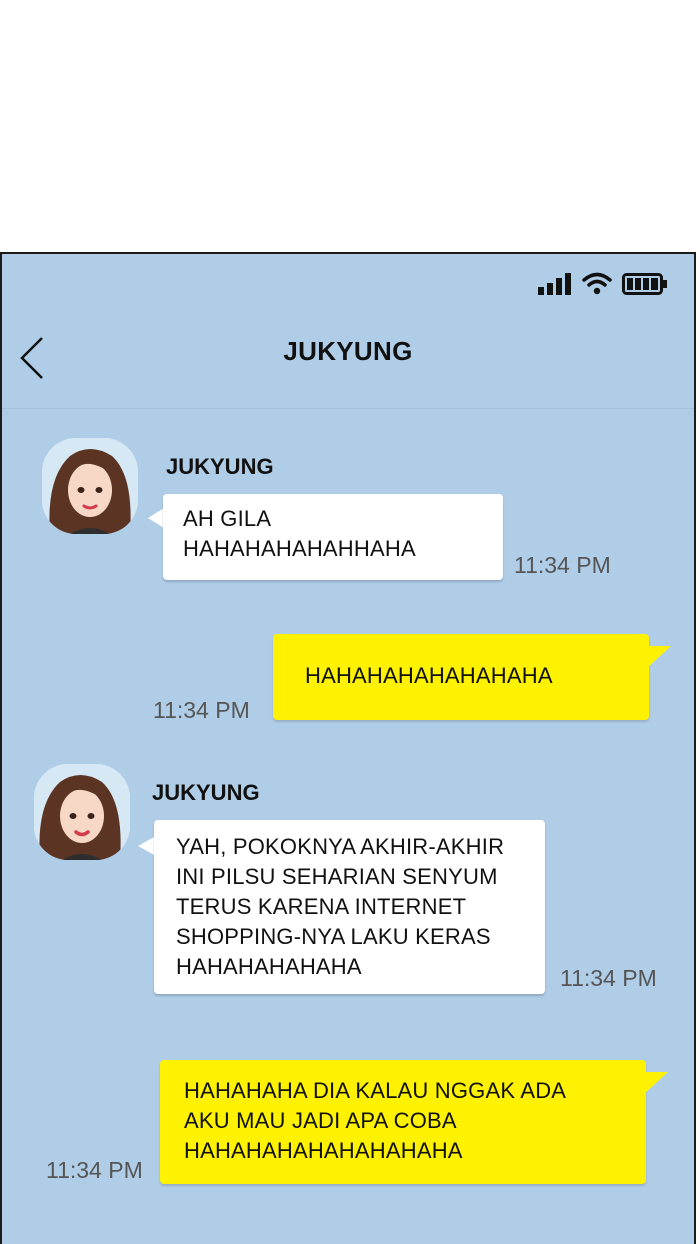 Image resolution: width=700 pixels, height=1244 pixels. Describe the element at coordinates (348, 351) in the screenshot. I see `page-title: JUKYUNG` at that location.